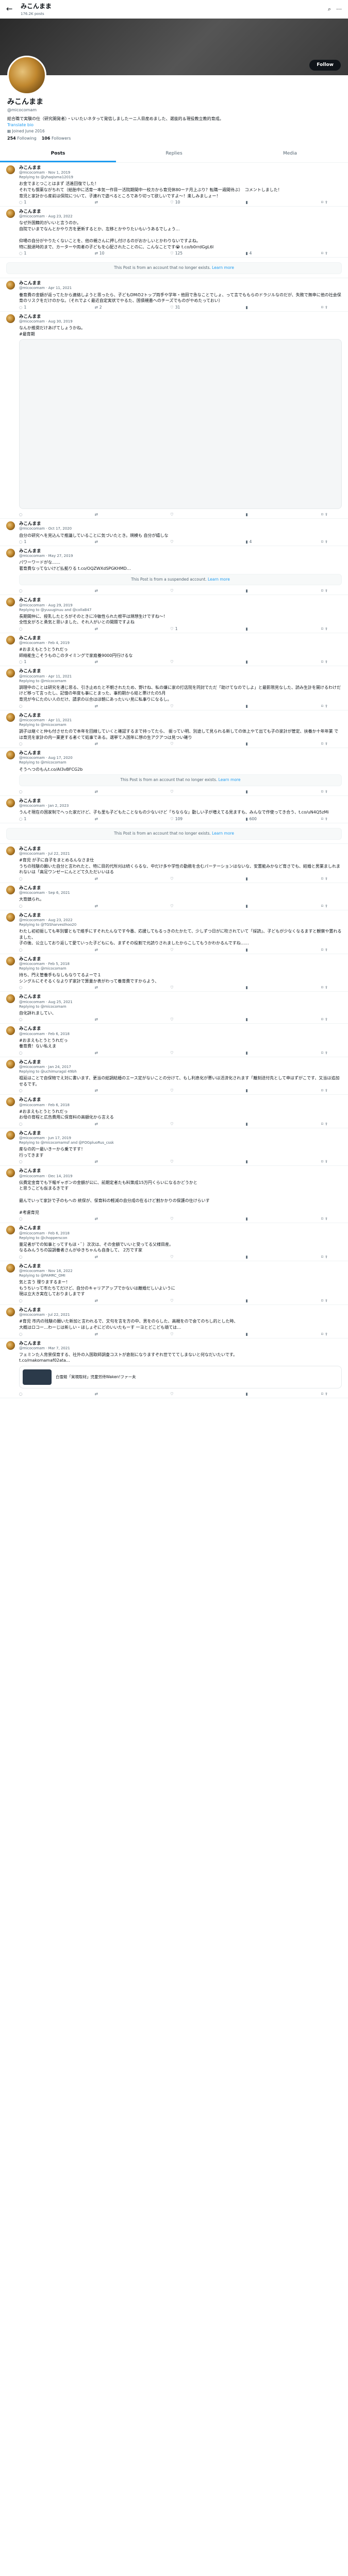 Image resolution: width=348 pixels, height=2576 pixels. I want to click on followers-link: 106 Followers, so click(56, 138).